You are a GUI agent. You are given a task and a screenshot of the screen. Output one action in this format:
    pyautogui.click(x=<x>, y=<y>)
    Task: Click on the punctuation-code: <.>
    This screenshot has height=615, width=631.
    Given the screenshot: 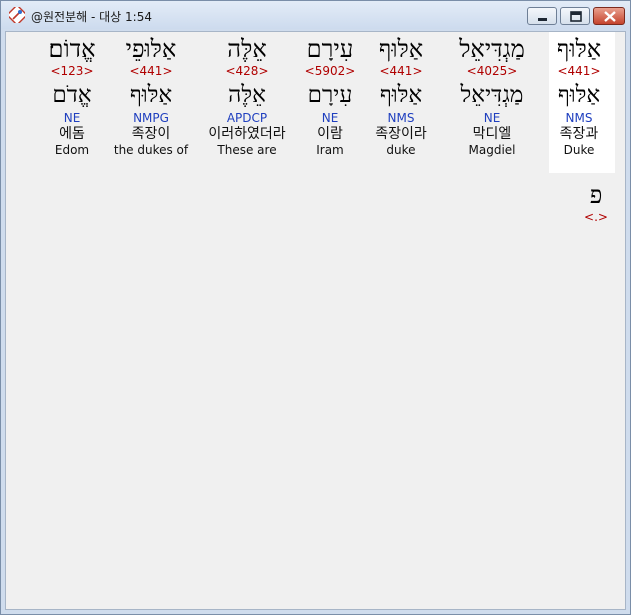 What is the action you would take?
    pyautogui.click(x=596, y=217)
    